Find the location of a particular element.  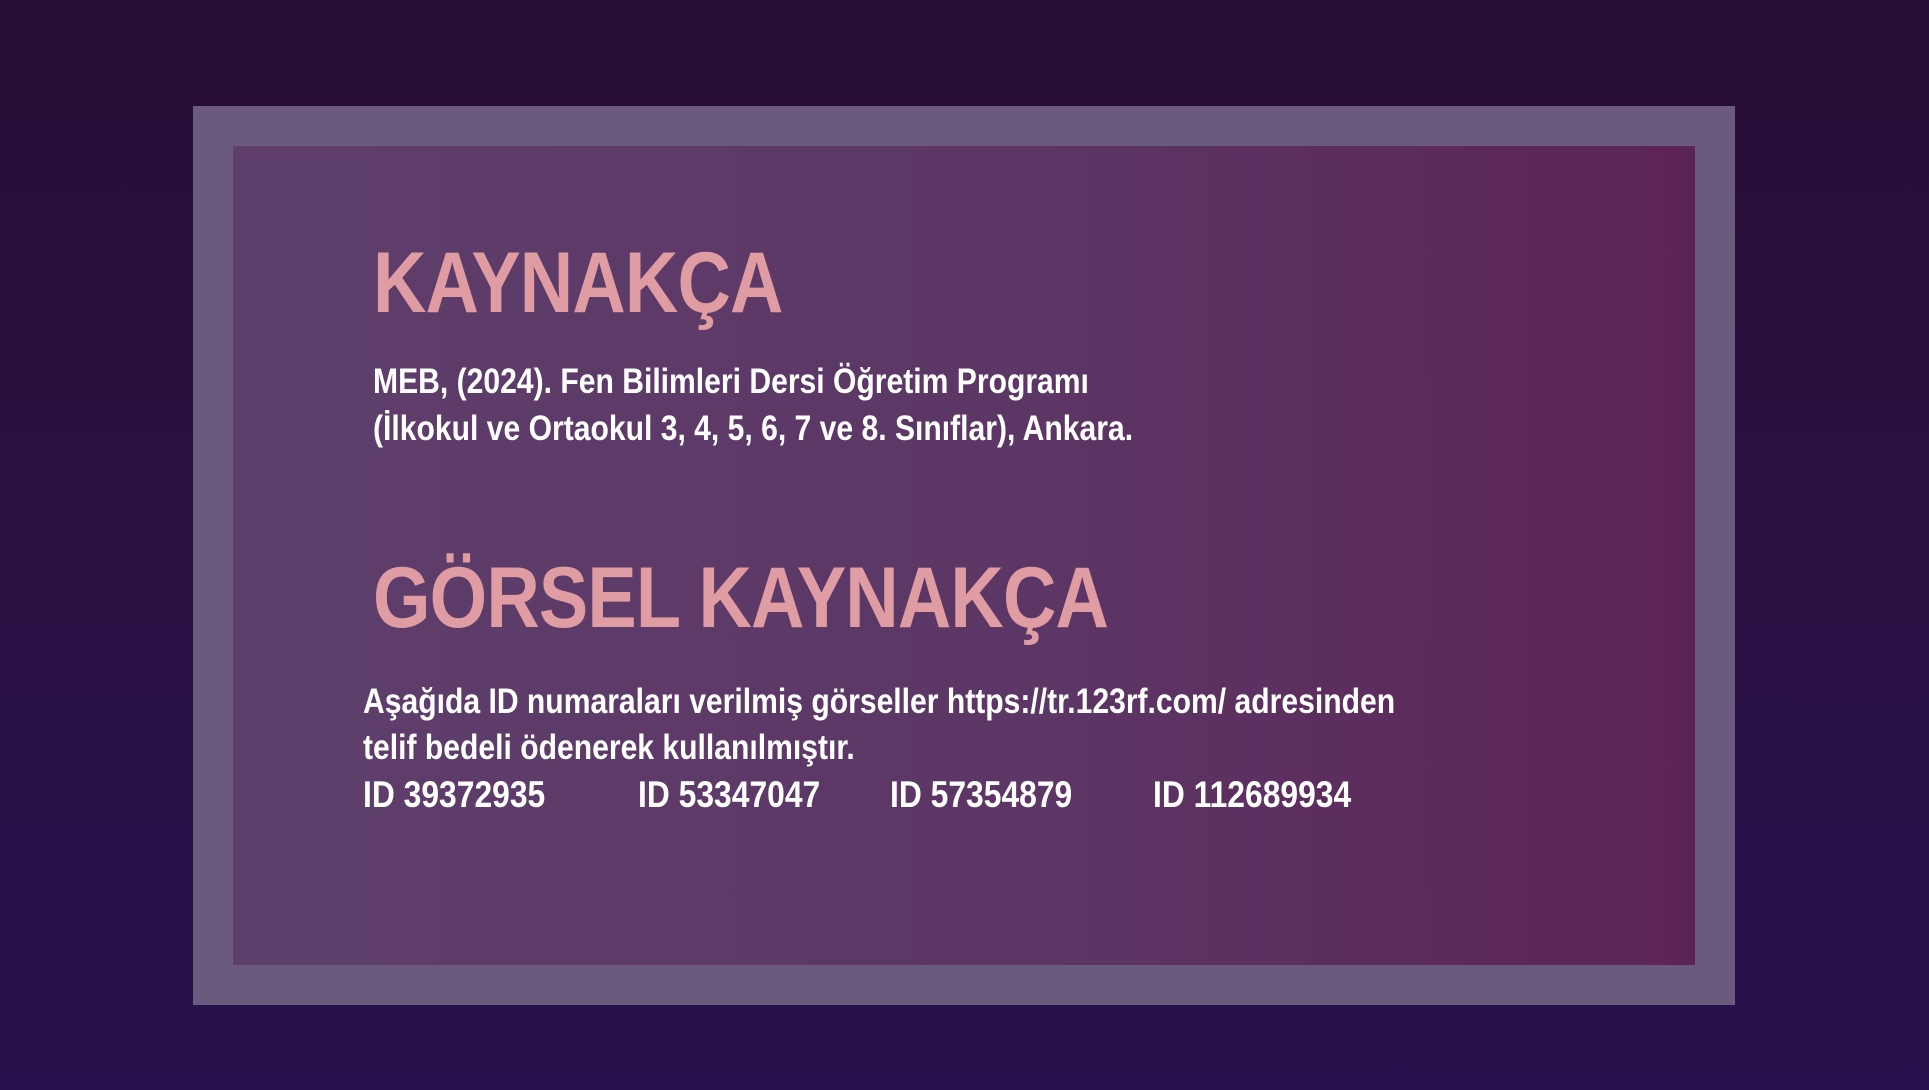

references-heading: KAYNAKÇA is located at coordinates (578, 283).